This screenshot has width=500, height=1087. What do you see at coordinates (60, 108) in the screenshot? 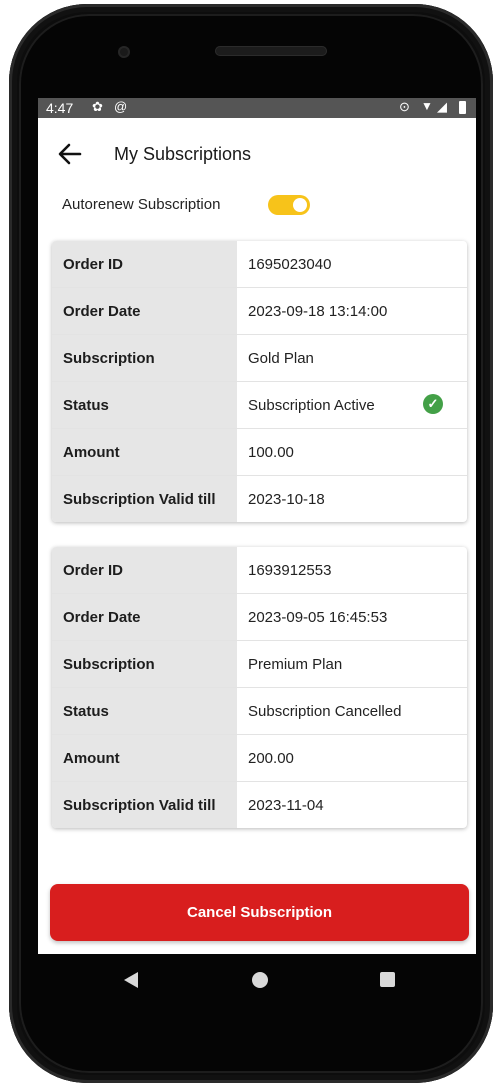
I see `status-time: 4:47` at bounding box center [60, 108].